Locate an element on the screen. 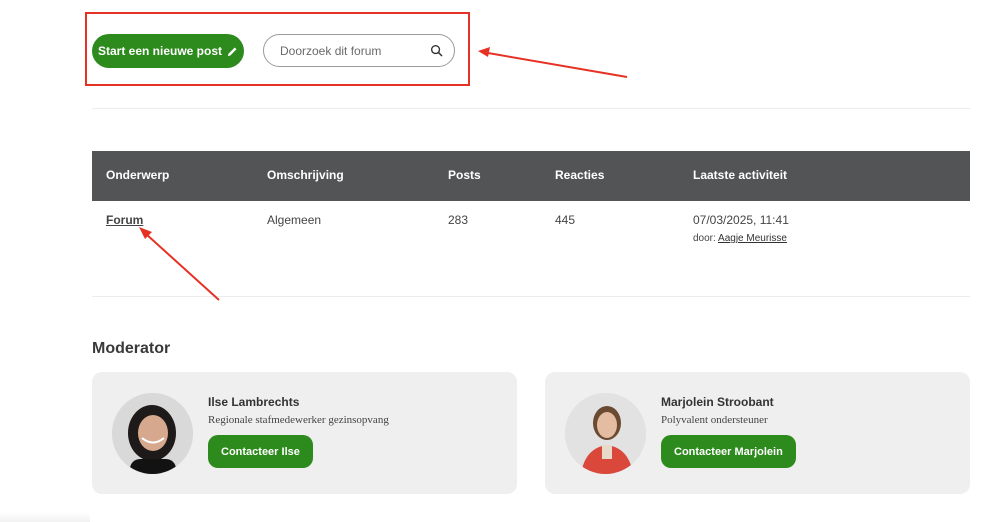  forum-topic-link: Forum is located at coordinates (124, 220).